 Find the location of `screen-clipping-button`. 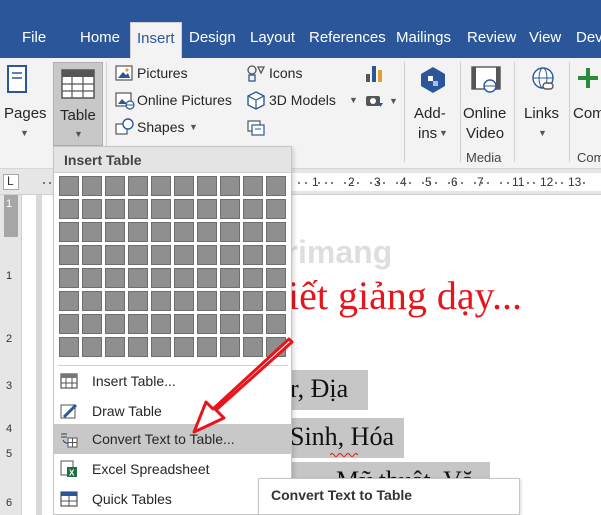

screen-clipping-button is located at coordinates (257, 129).